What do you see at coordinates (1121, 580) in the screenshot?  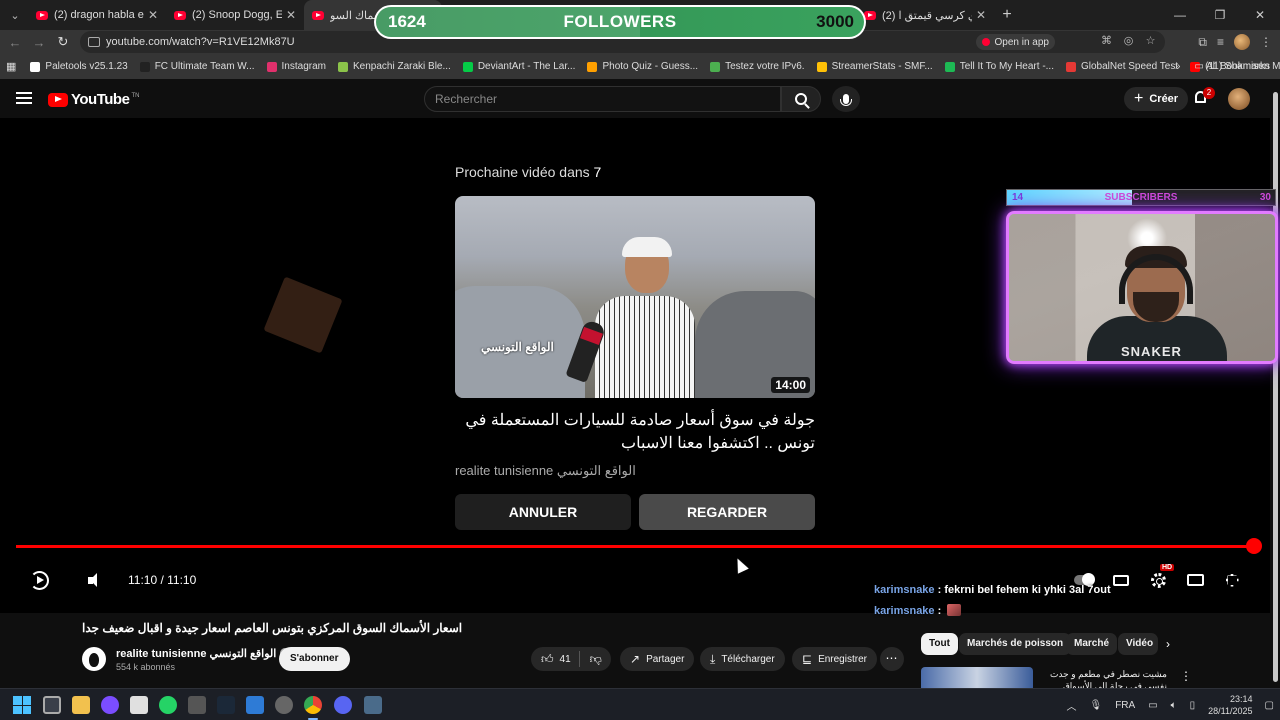 I see `subtitles-button` at bounding box center [1121, 580].